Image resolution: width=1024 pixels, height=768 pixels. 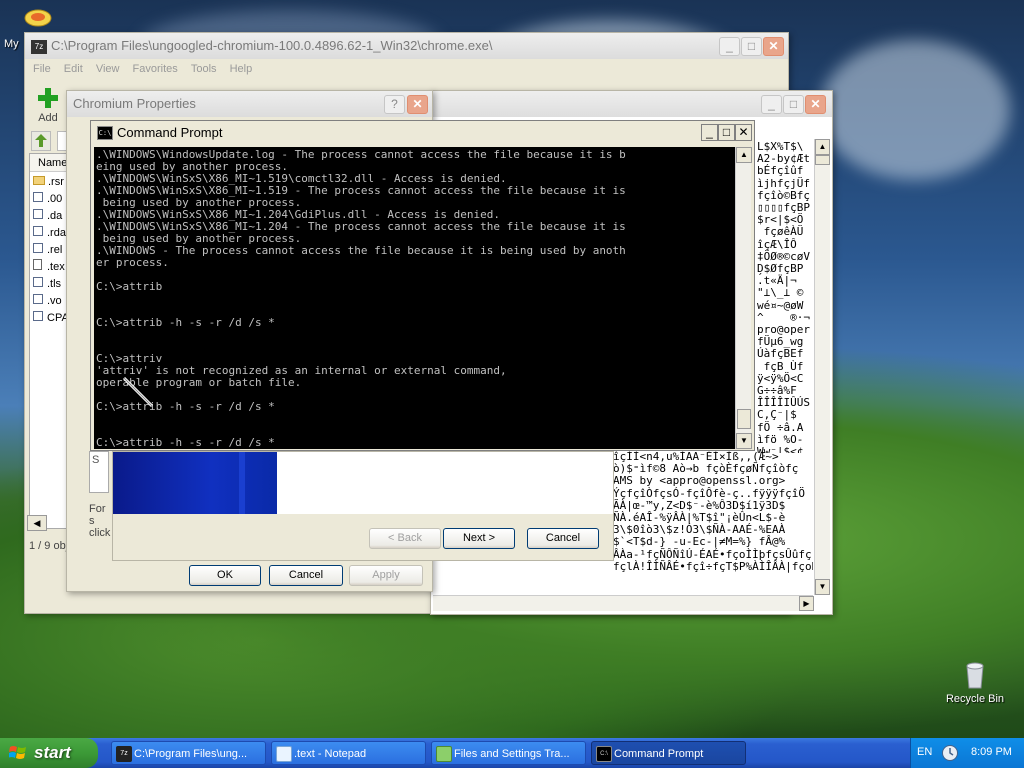 What do you see at coordinates (195, 483) in the screenshot?
I see `wizard-banner` at bounding box center [195, 483].